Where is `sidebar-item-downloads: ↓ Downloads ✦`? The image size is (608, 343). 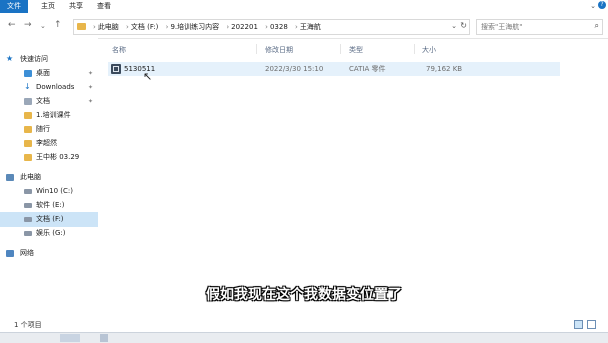
sidebar-item-downloads: ↓ Downloads ✦ is located at coordinates (49, 87).